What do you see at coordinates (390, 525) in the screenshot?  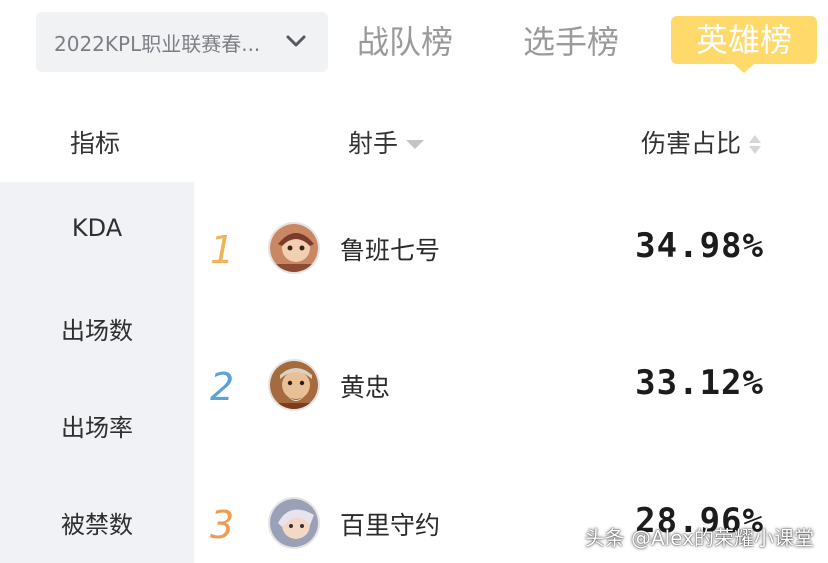 I see `hero-name: 百里守约` at bounding box center [390, 525].